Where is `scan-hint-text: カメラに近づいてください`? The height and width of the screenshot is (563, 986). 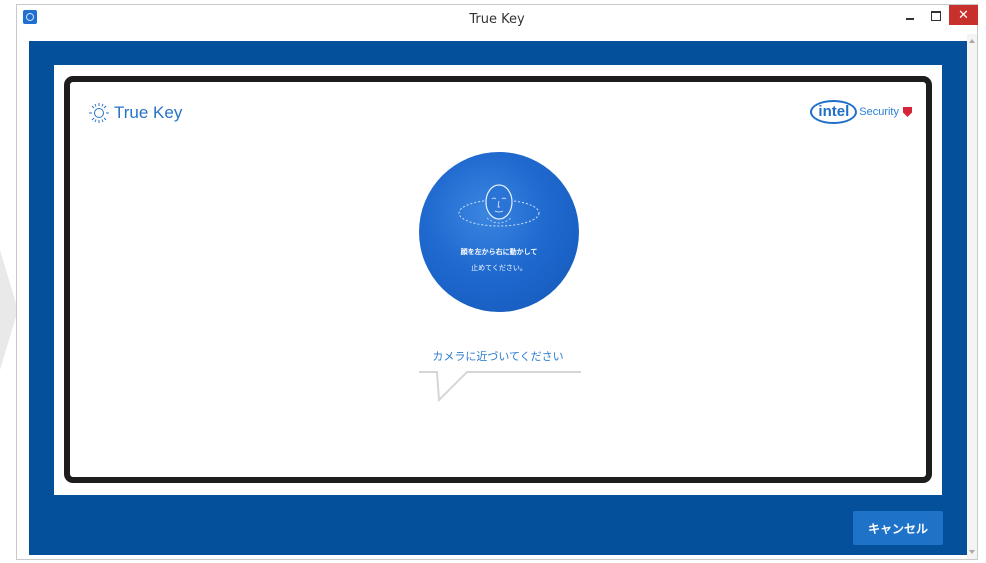 scan-hint-text: カメラに近づいてください is located at coordinates (498, 356).